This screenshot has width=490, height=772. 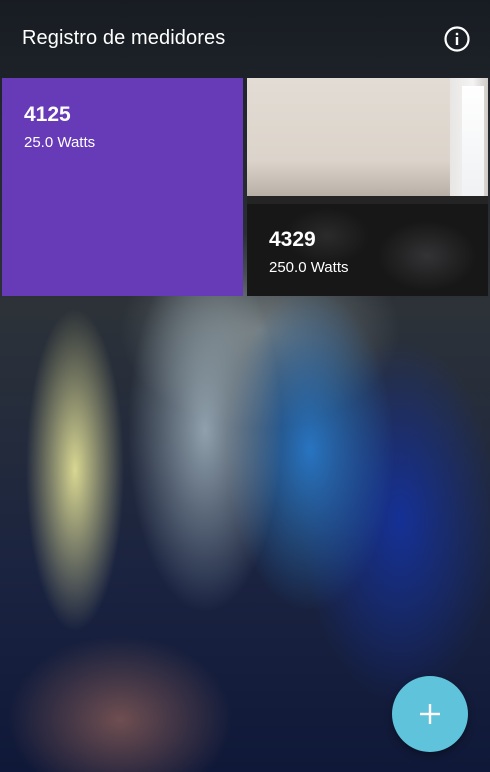 What do you see at coordinates (245, 39) in the screenshot?
I see `app-bar: Registro de medidores` at bounding box center [245, 39].